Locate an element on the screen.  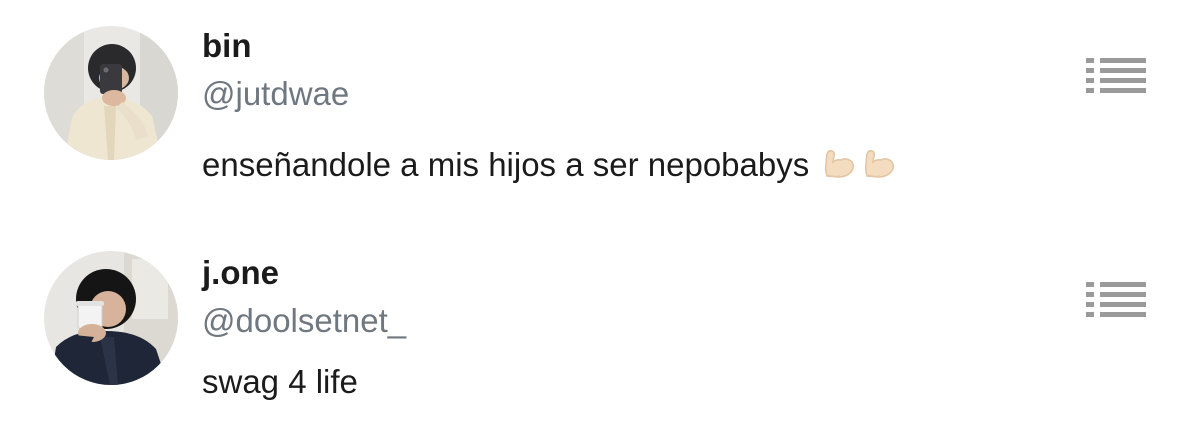
post-text-content: swag 4 life is located at coordinates (280, 381).